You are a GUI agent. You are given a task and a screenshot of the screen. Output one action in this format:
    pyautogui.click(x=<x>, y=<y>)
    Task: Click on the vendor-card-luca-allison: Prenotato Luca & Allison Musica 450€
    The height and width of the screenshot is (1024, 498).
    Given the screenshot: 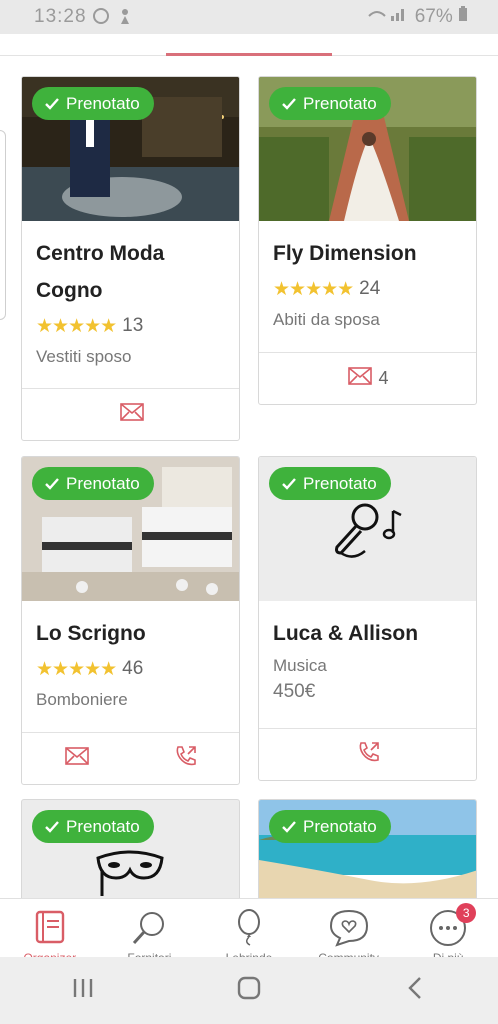 What is the action you would take?
    pyautogui.click(x=367, y=618)
    